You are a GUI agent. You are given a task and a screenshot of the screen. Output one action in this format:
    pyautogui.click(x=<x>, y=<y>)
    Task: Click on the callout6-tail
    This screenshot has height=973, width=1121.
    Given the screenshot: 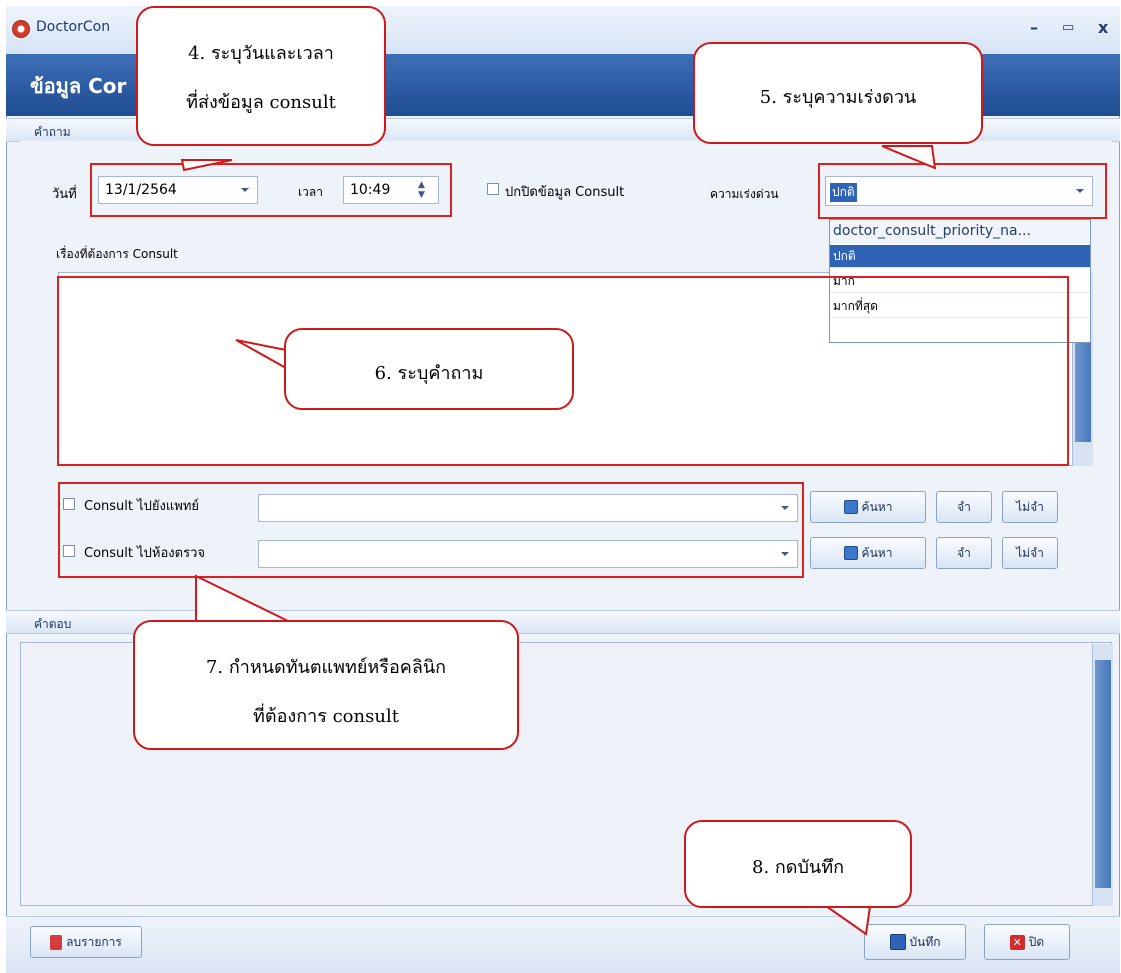 What is the action you would take?
    pyautogui.click(x=261, y=354)
    